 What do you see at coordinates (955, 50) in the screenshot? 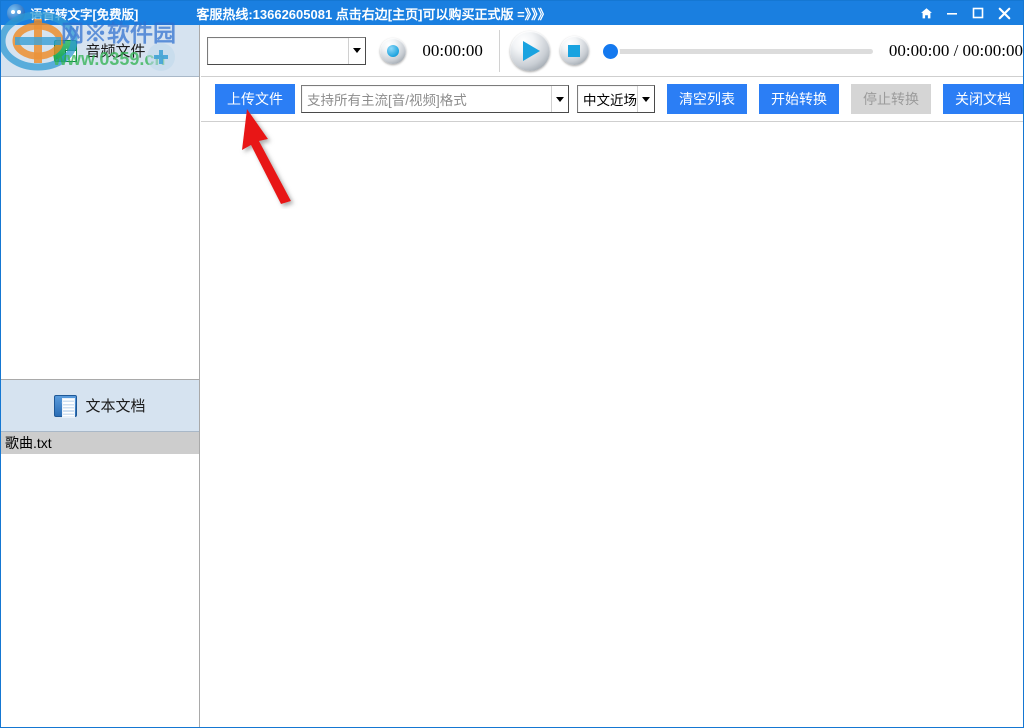
I see `playback-time-display: 00:00:00 / 00:00:00` at bounding box center [955, 50].